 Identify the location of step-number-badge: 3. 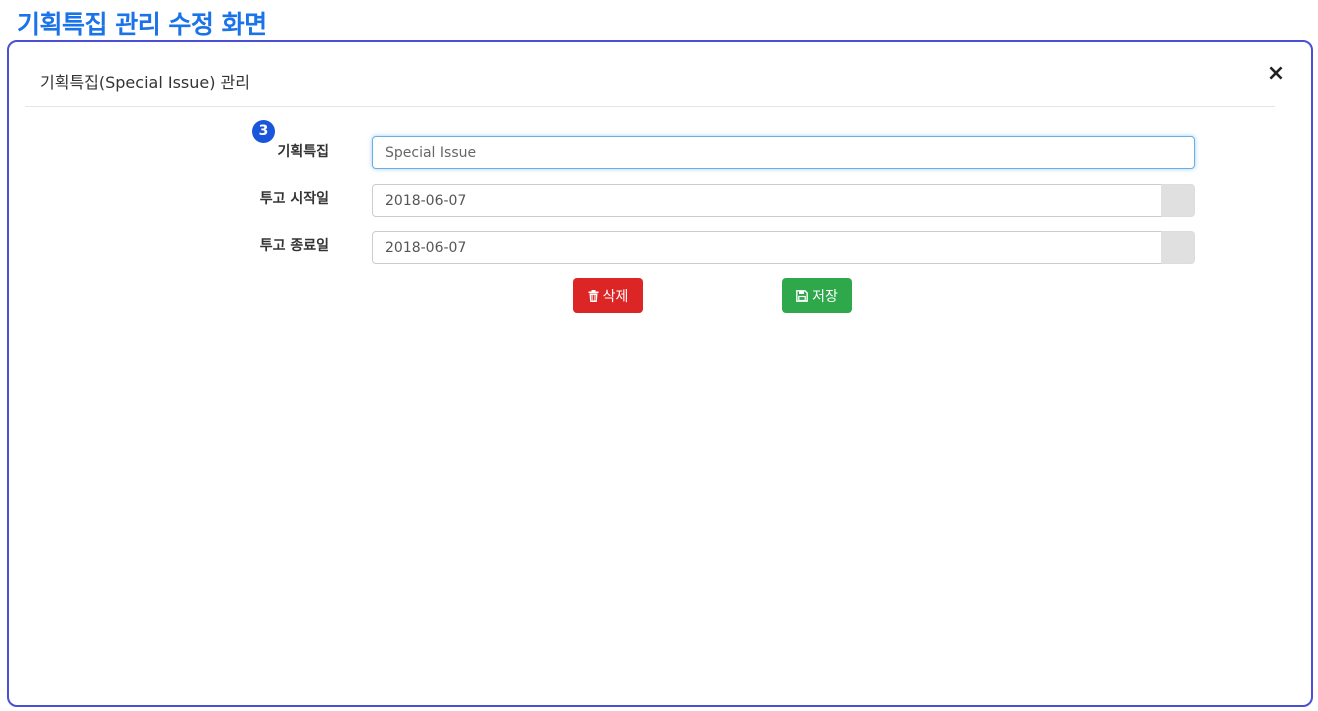
(263, 131).